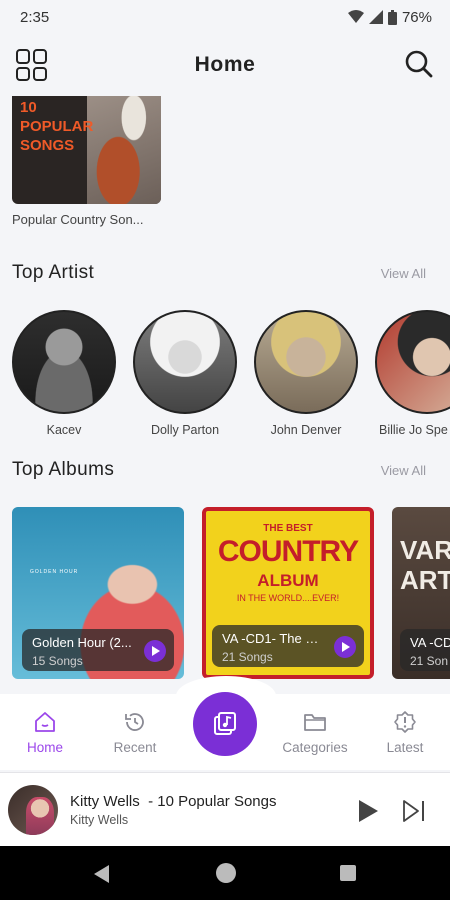 This screenshot has width=450, height=900. Describe the element at coordinates (219, 273) in the screenshot. I see `top-artist-header: Top Artist View All` at that location.